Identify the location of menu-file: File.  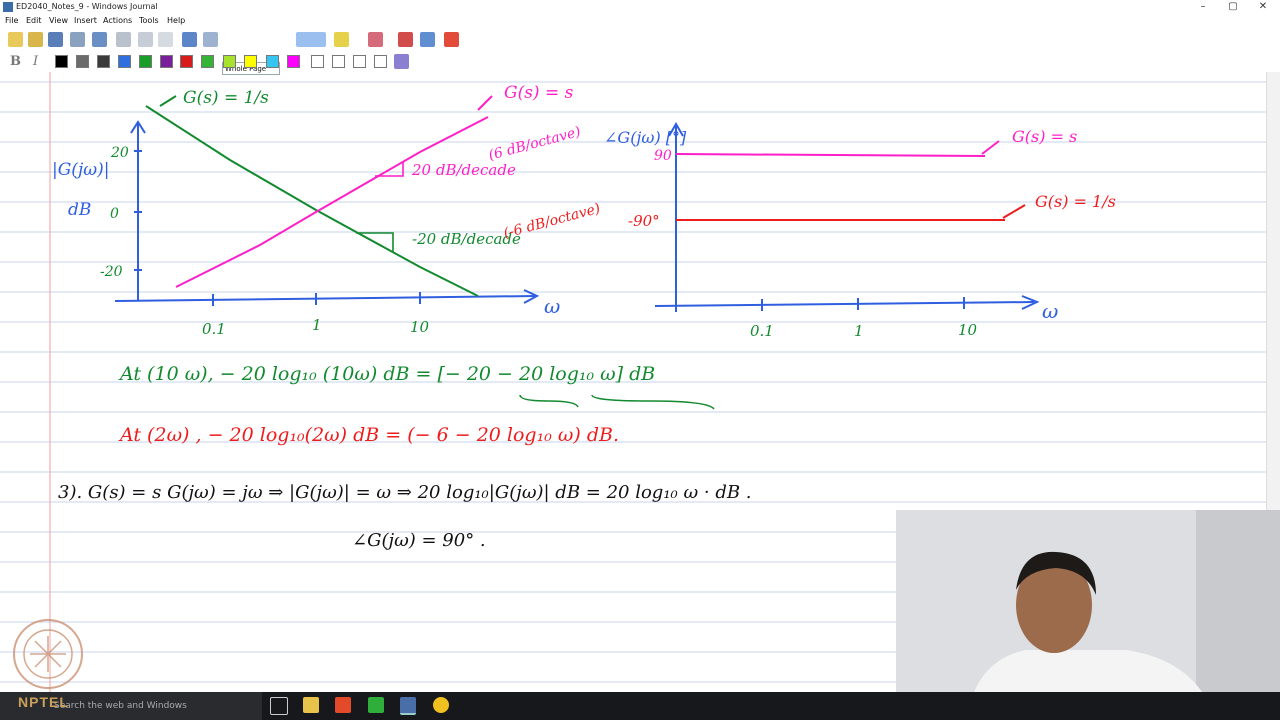
(11, 20).